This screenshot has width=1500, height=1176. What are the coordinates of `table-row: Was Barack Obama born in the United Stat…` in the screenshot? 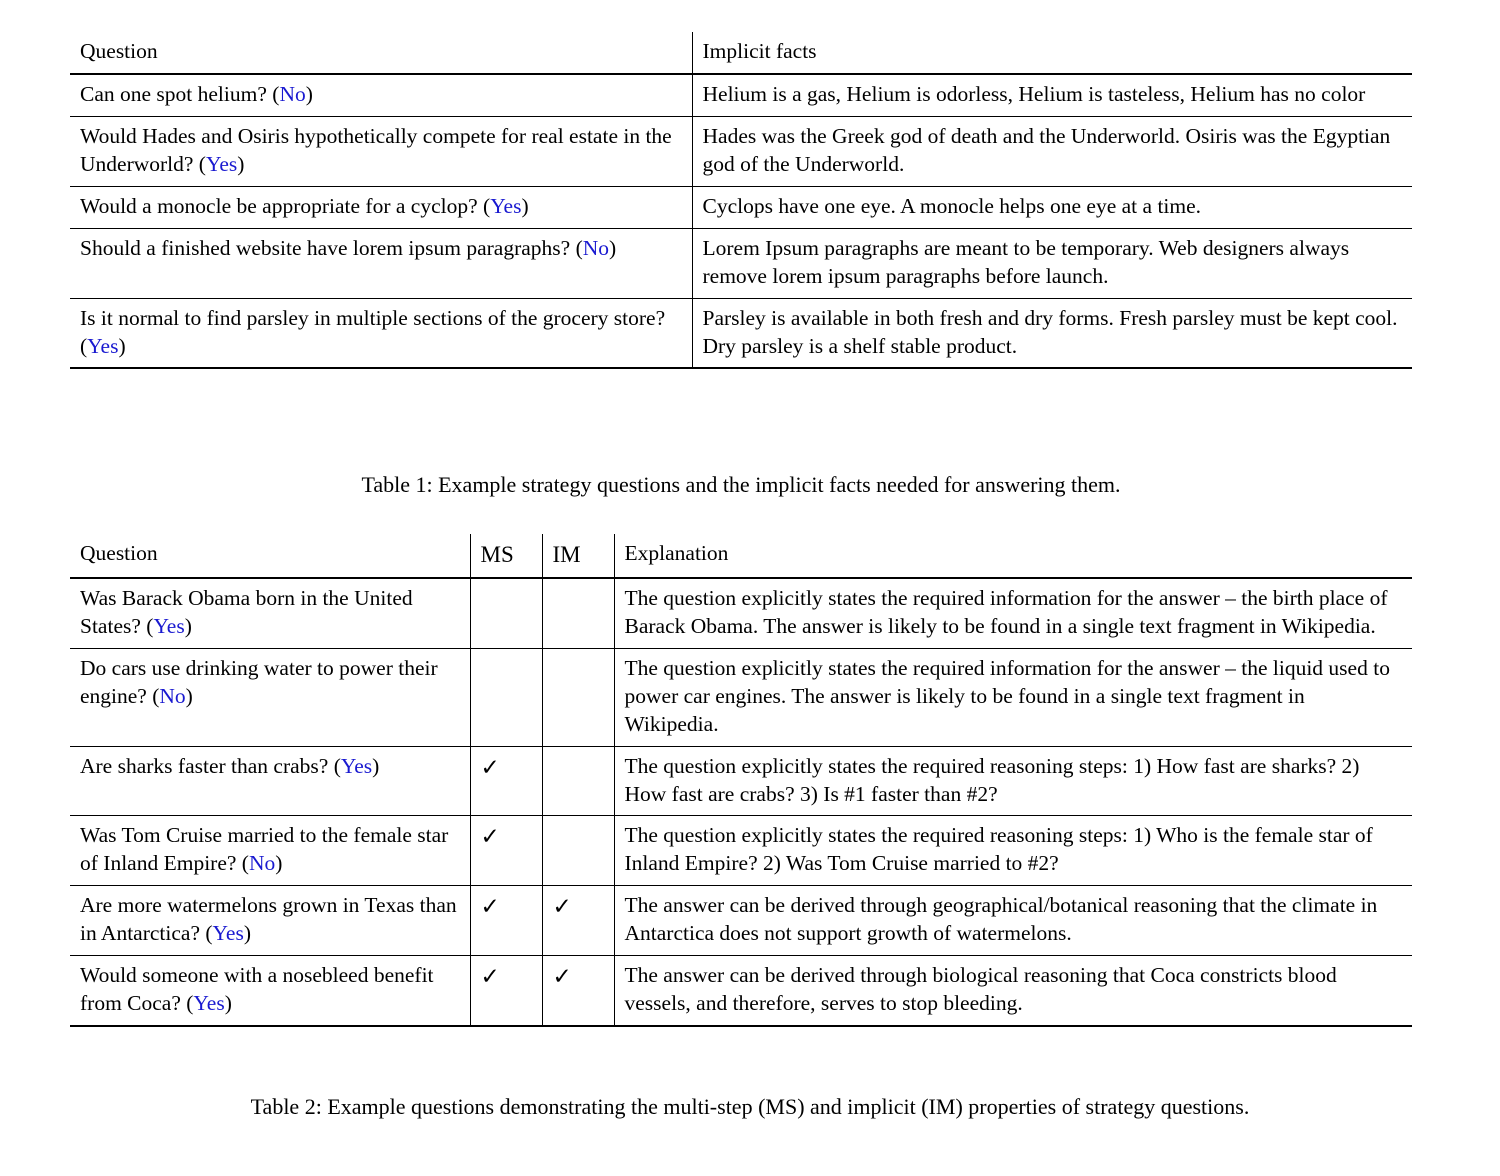 It's located at (741, 613).